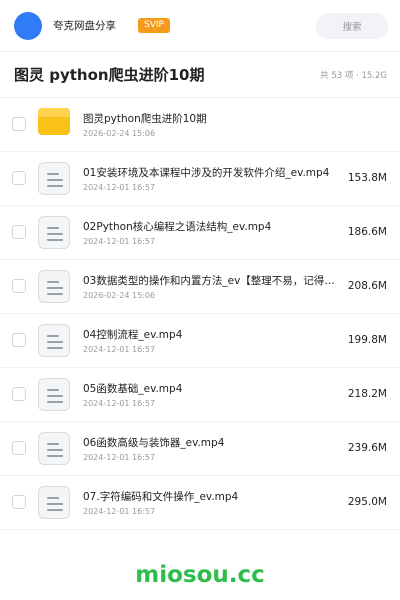  Describe the element at coordinates (367, 178) in the screenshot. I see `file-size: 153.8M` at that location.